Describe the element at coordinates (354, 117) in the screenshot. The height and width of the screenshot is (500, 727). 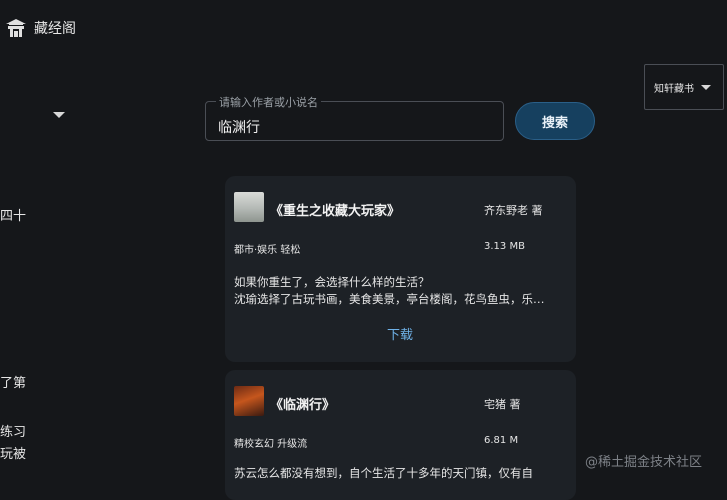
I see `search-input: 请输入作者或小说名 临渊行` at that location.